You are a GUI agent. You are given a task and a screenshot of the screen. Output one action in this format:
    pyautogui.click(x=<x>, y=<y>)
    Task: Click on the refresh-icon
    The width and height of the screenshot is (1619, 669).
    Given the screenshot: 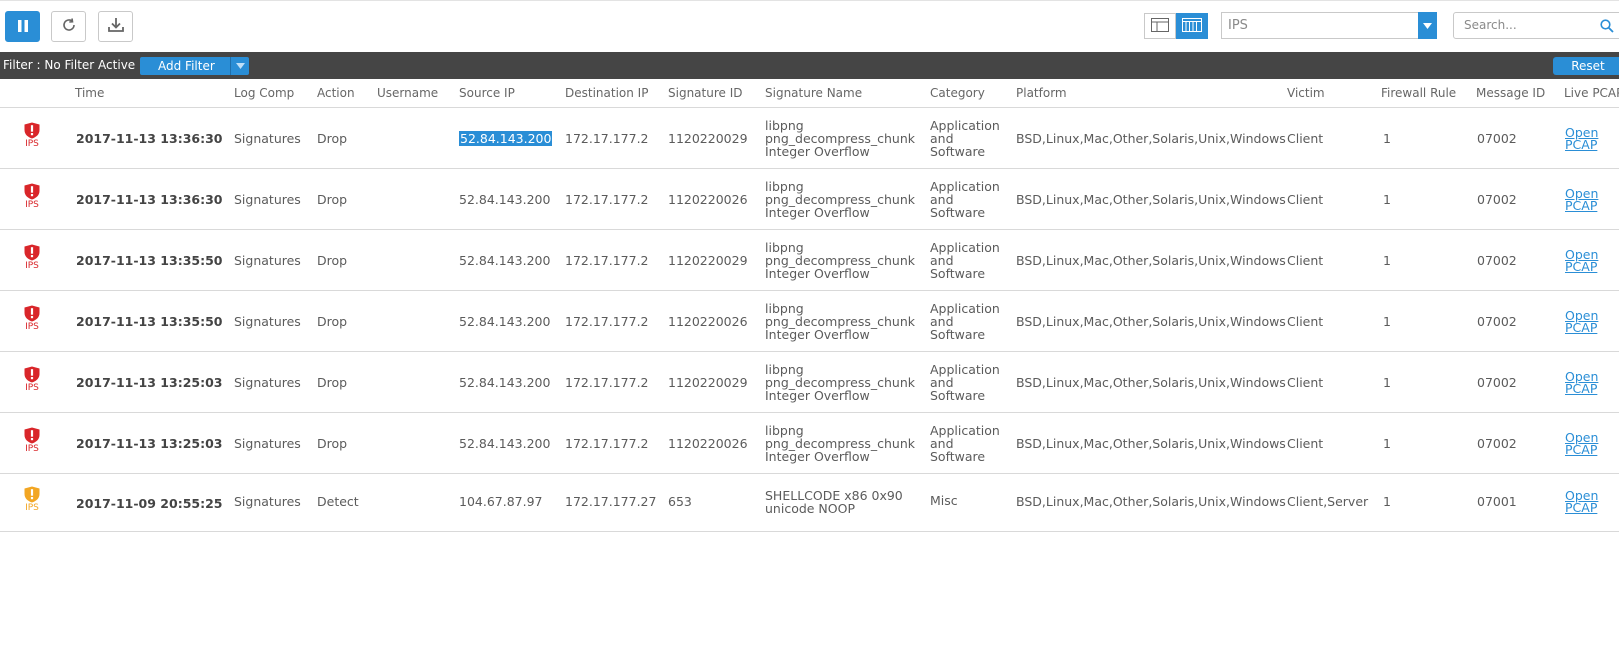 What is the action you would take?
    pyautogui.click(x=69, y=27)
    